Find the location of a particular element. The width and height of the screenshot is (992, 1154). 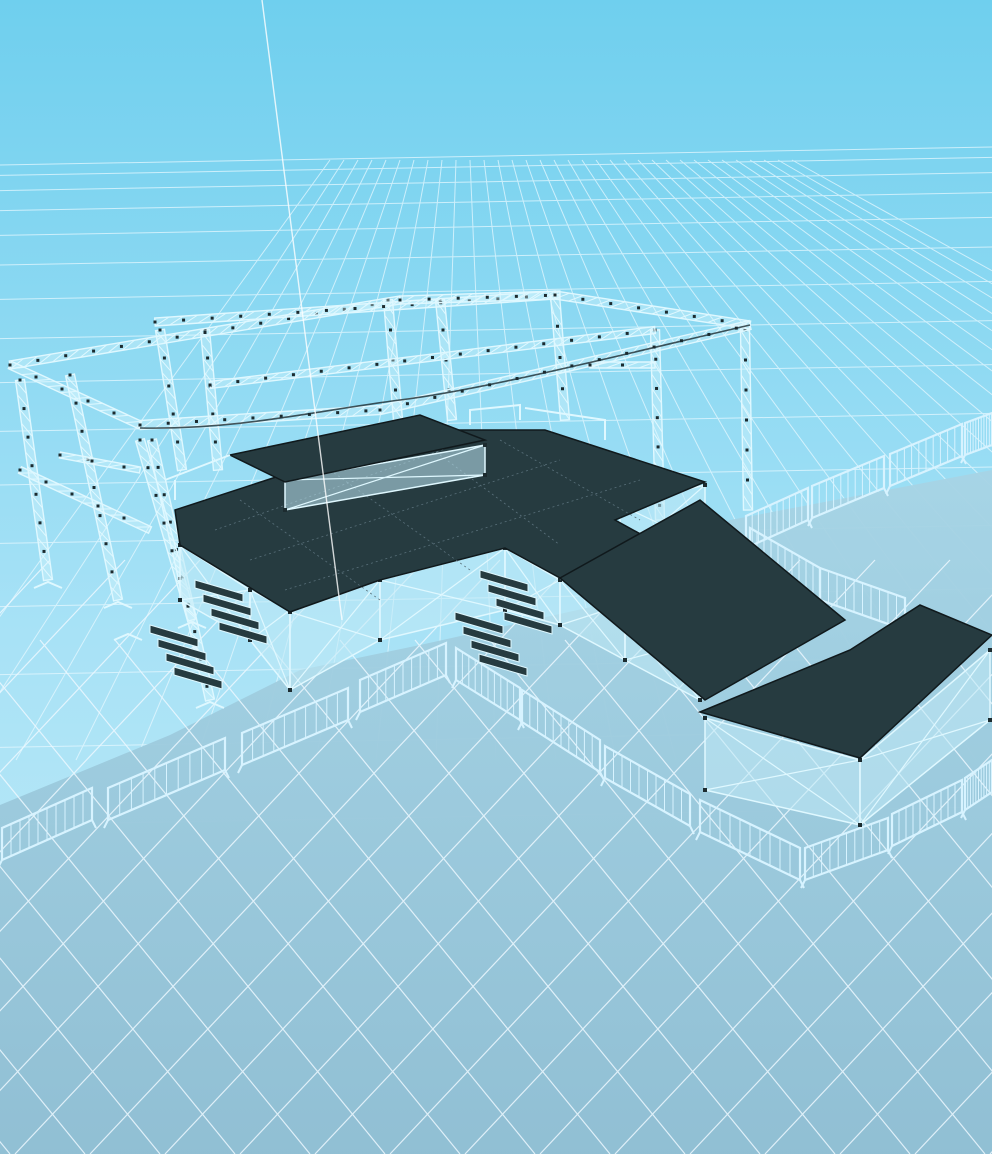

truss-beam is located at coordinates (622, 365).